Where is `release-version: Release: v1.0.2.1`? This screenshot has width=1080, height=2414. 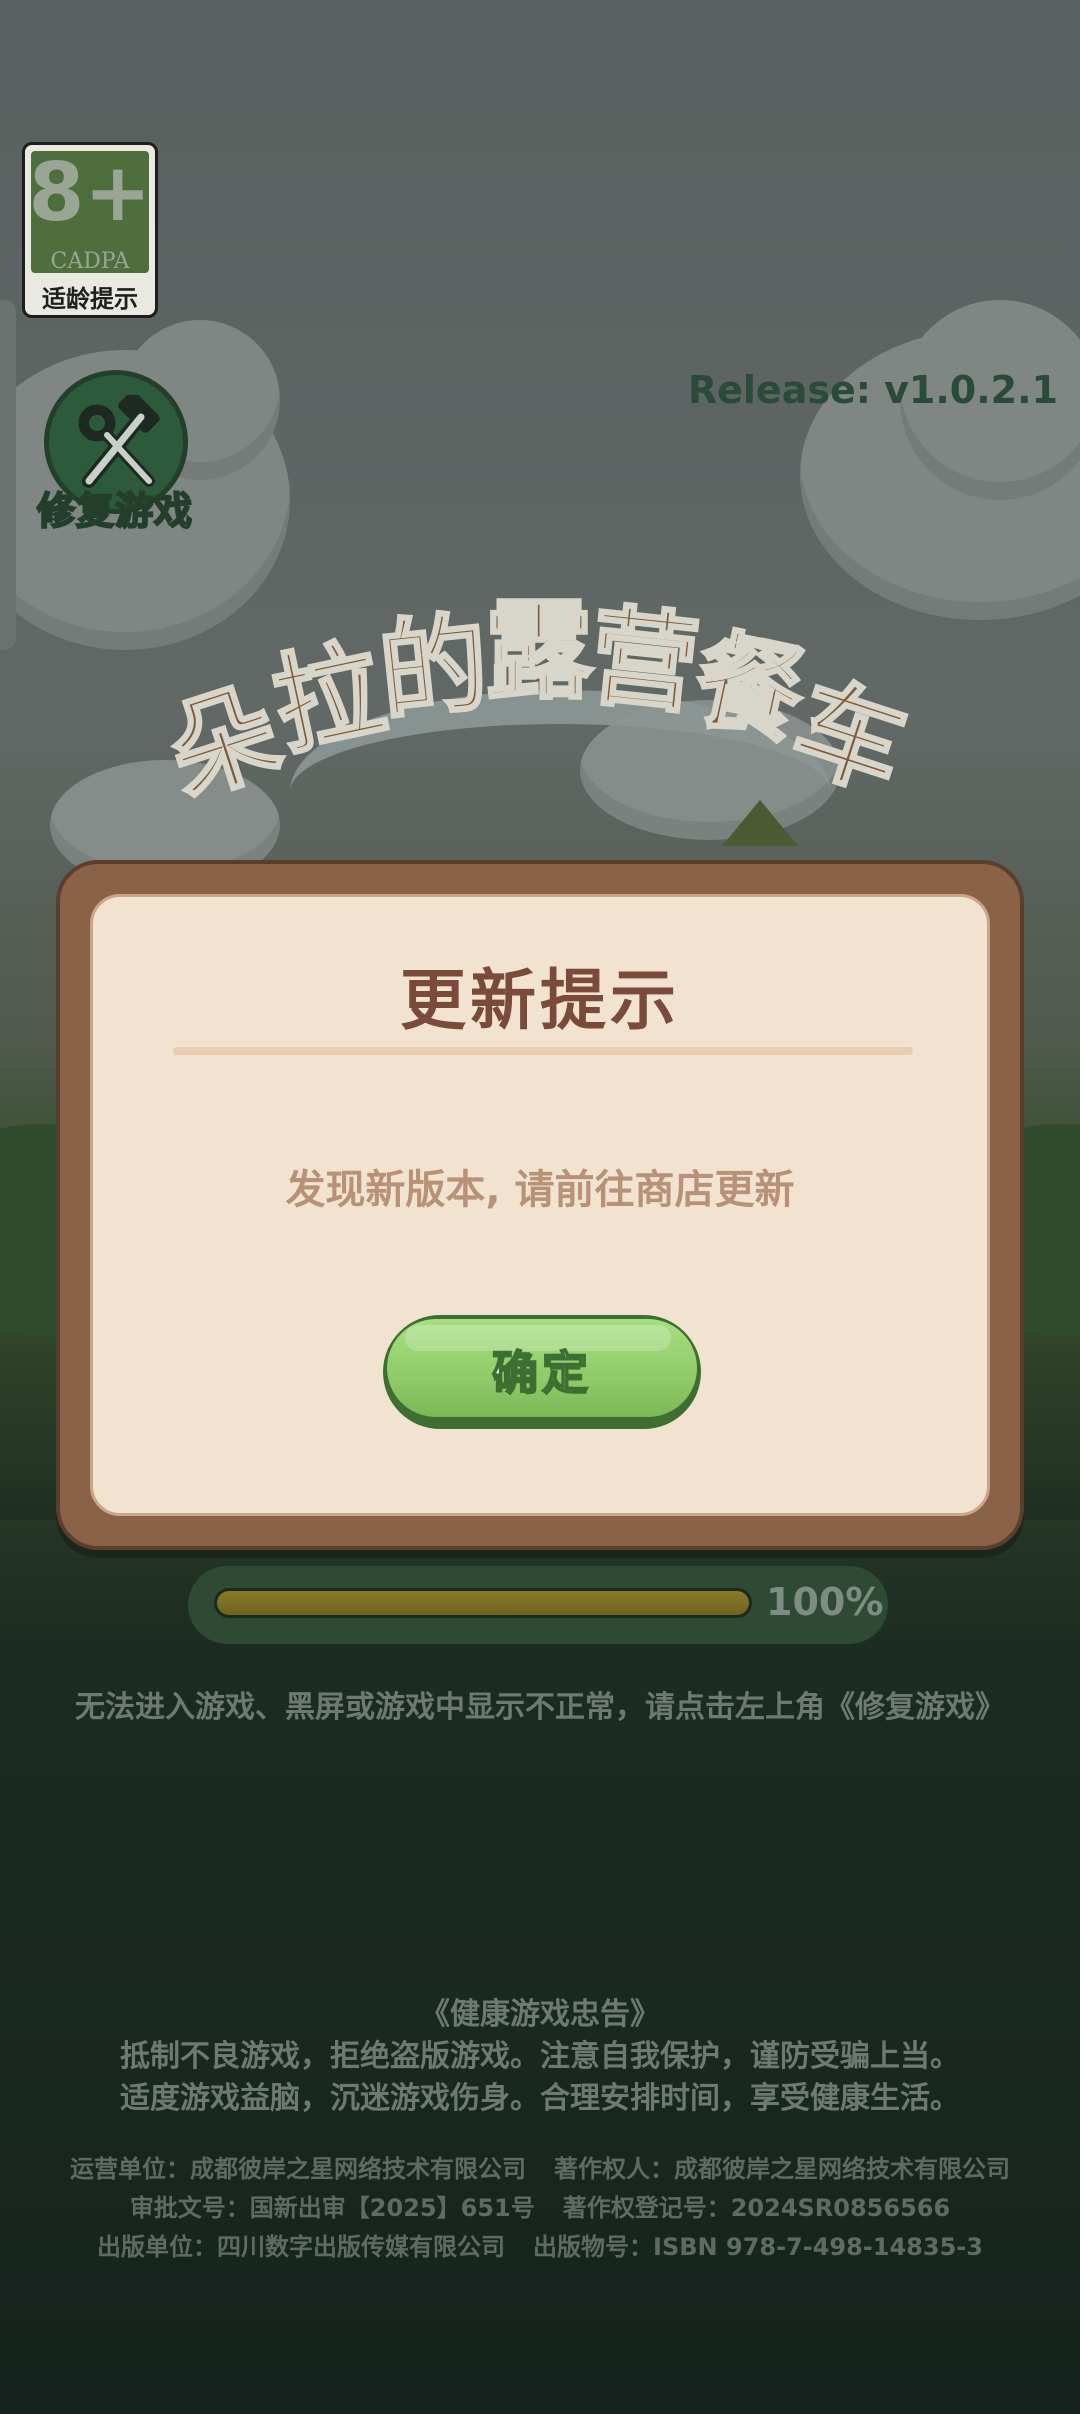 release-version: Release: v1.0.2.1 is located at coordinates (872, 390).